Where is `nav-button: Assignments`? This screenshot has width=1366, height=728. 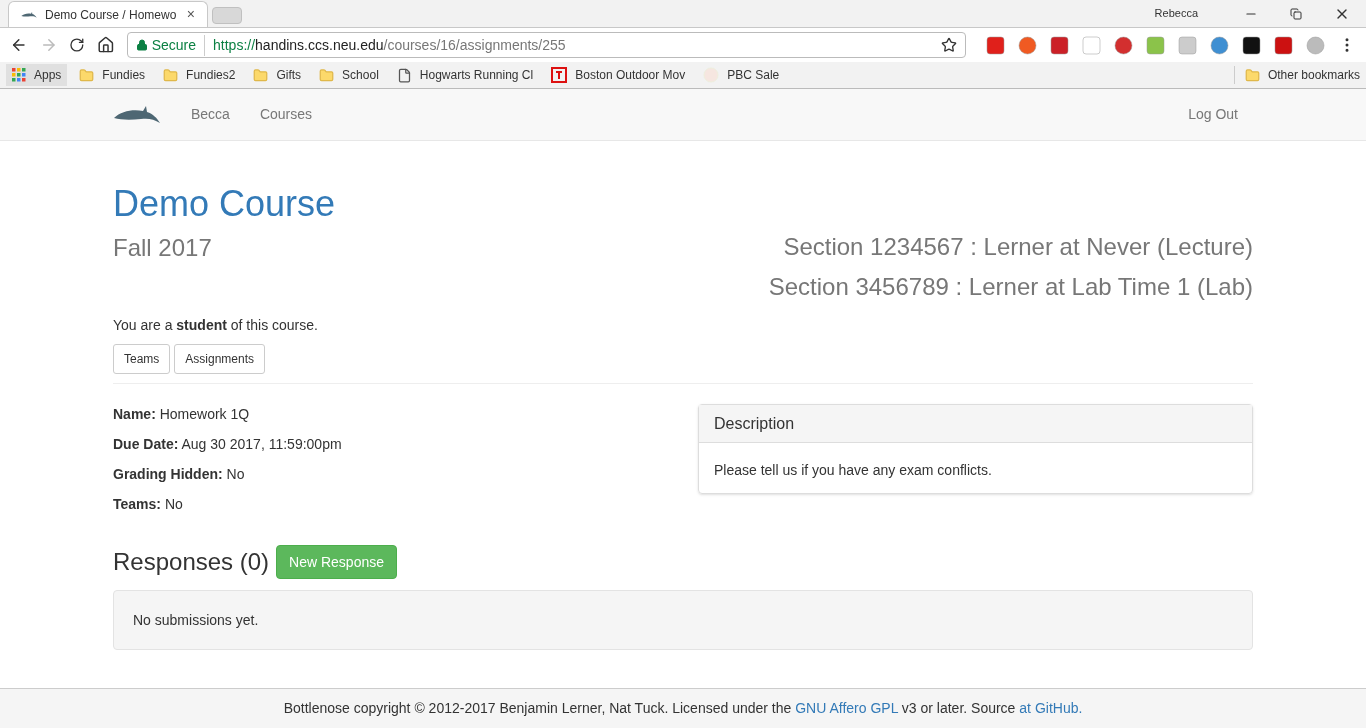 nav-button: Assignments is located at coordinates (220, 359).